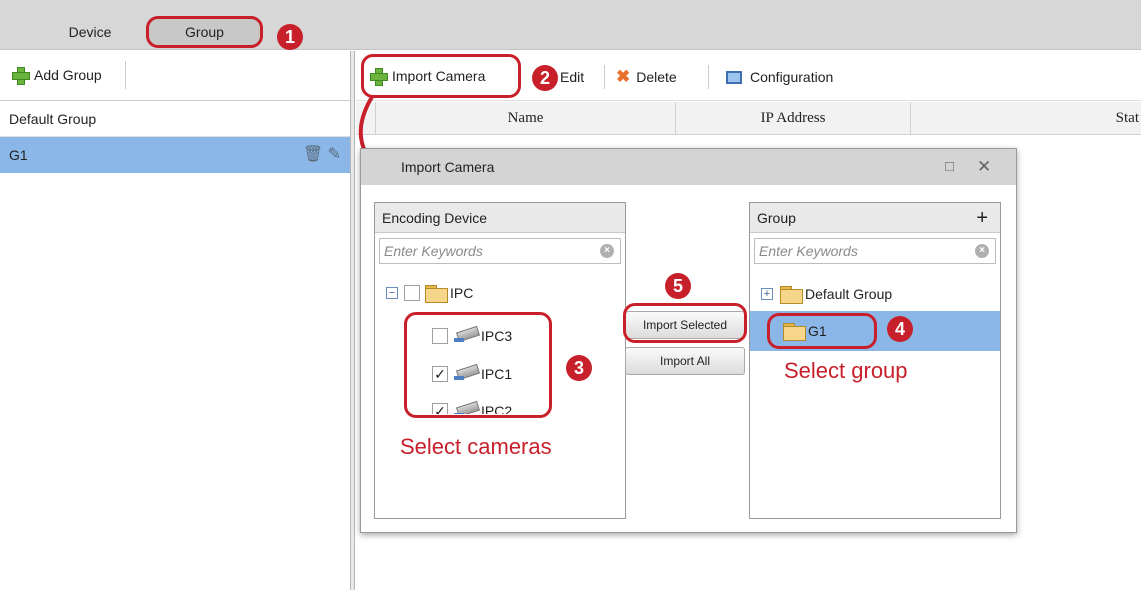  I want to click on edit-label: Edit, so click(572, 77).